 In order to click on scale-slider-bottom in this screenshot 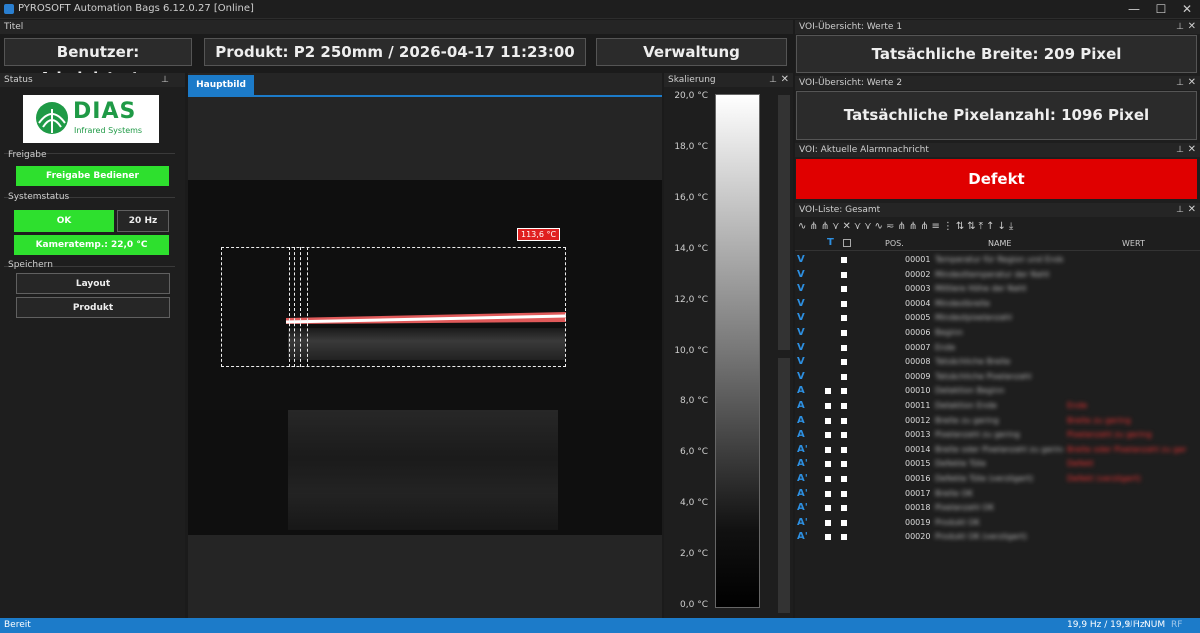, I will do `click(784, 485)`.